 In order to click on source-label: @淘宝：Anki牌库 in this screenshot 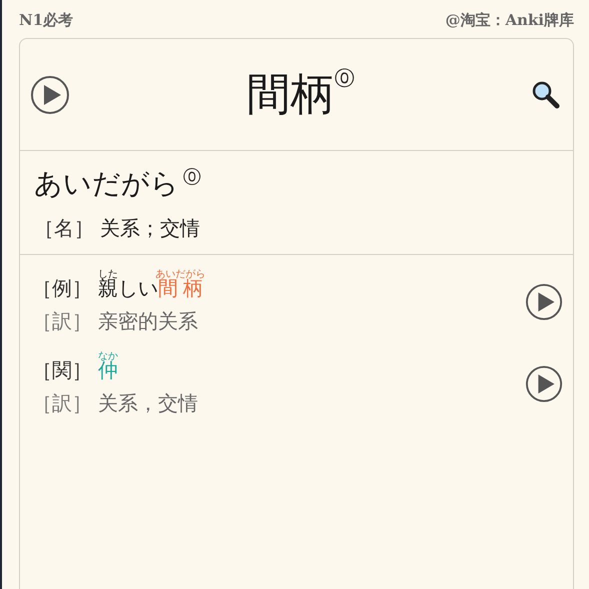, I will do `click(509, 20)`.